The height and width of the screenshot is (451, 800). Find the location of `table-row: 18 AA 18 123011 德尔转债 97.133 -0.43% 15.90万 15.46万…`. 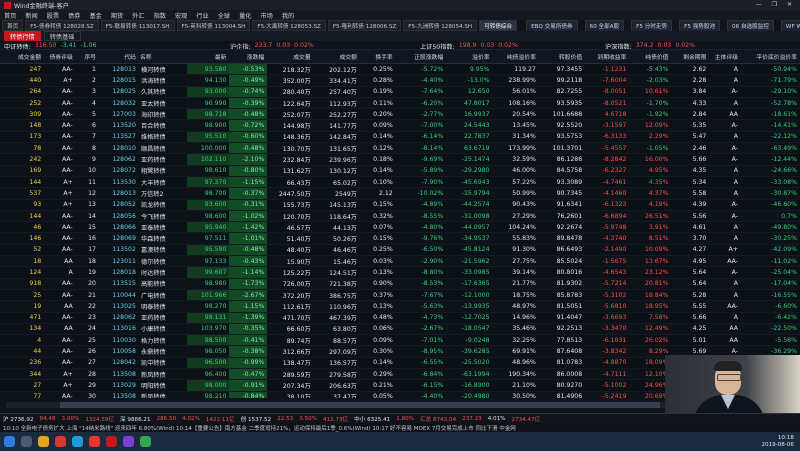

table-row: 18 AA 18 123011 德尔转债 97.133 -0.43% 15.90万 15.46万… is located at coordinates (400, 261).